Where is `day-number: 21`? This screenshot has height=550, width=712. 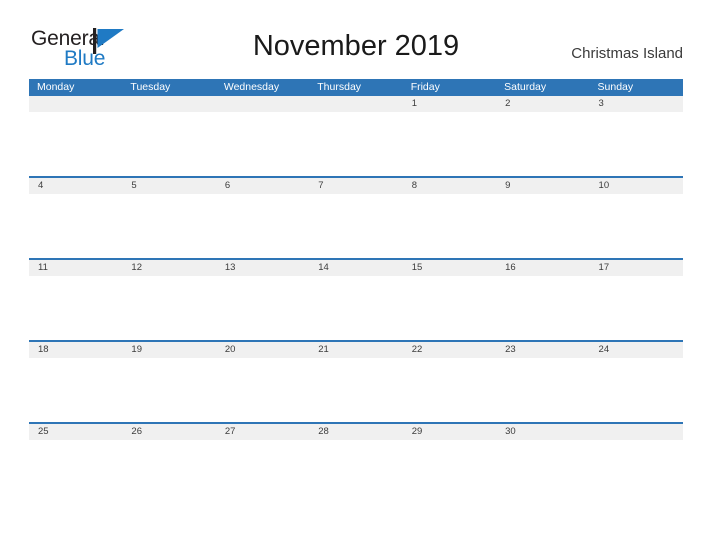
day-number: 21 is located at coordinates (355, 350).